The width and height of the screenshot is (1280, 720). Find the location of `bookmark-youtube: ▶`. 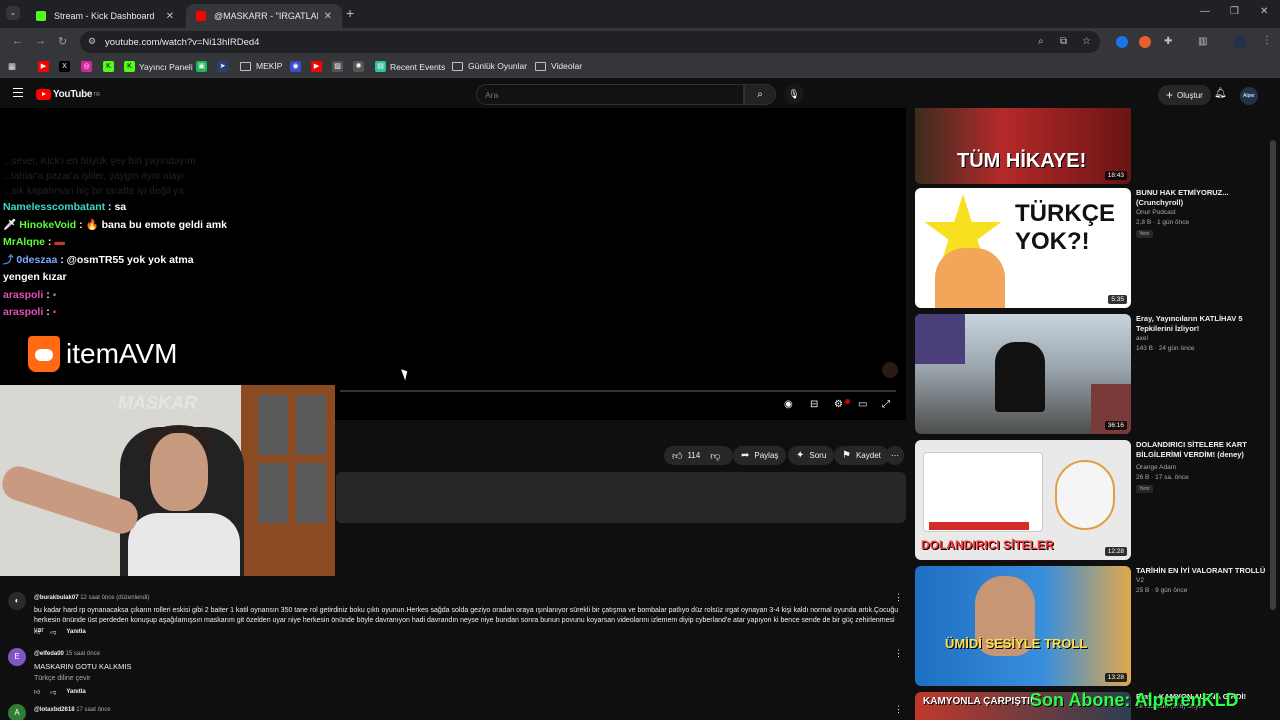

bookmark-youtube: ▶ is located at coordinates (45, 66).